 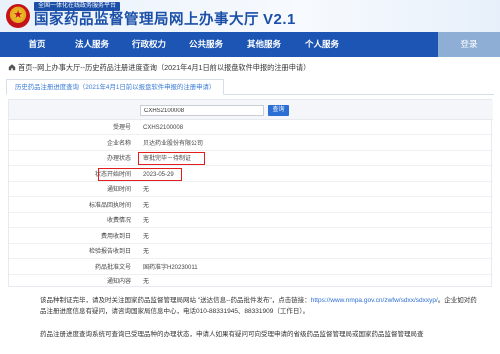 I want to click on table-row: 状态开始时间 2023-05-29, so click(x=251, y=175).